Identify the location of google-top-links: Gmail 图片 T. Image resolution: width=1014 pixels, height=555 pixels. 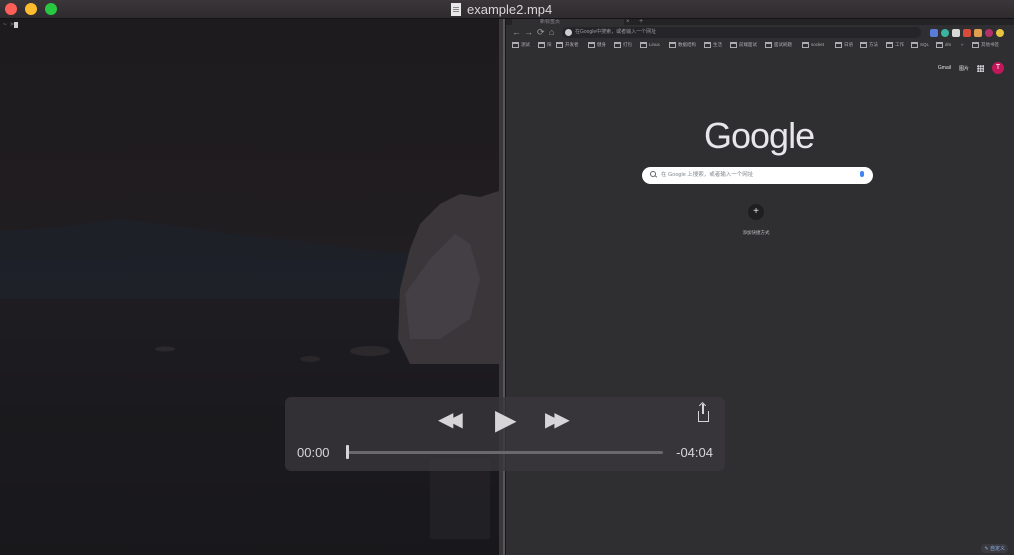
(971, 68).